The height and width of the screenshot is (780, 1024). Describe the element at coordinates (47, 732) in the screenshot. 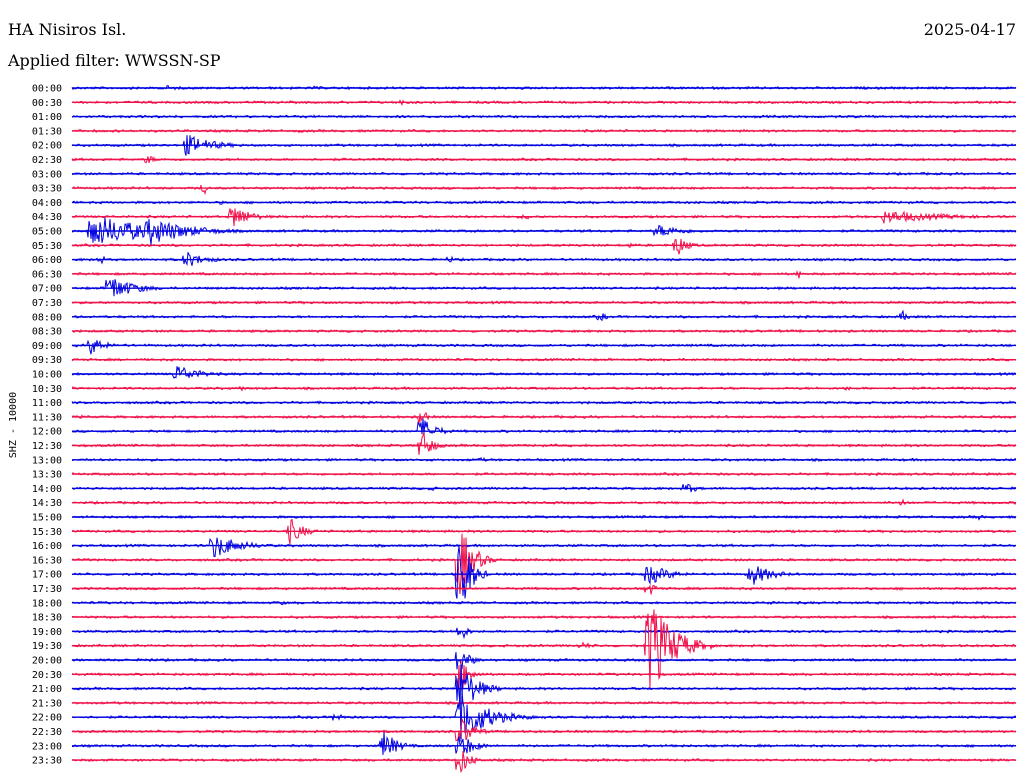

I see `time-tick-label: 22:30` at that location.